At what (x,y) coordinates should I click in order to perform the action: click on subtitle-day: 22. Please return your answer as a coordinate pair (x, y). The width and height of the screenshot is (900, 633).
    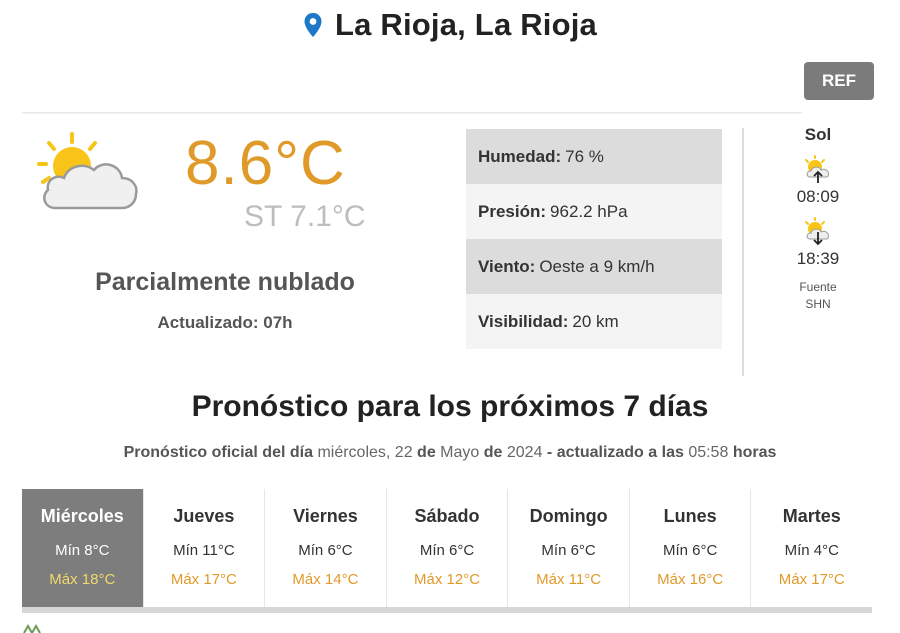
    Looking at the image, I should click on (403, 452).